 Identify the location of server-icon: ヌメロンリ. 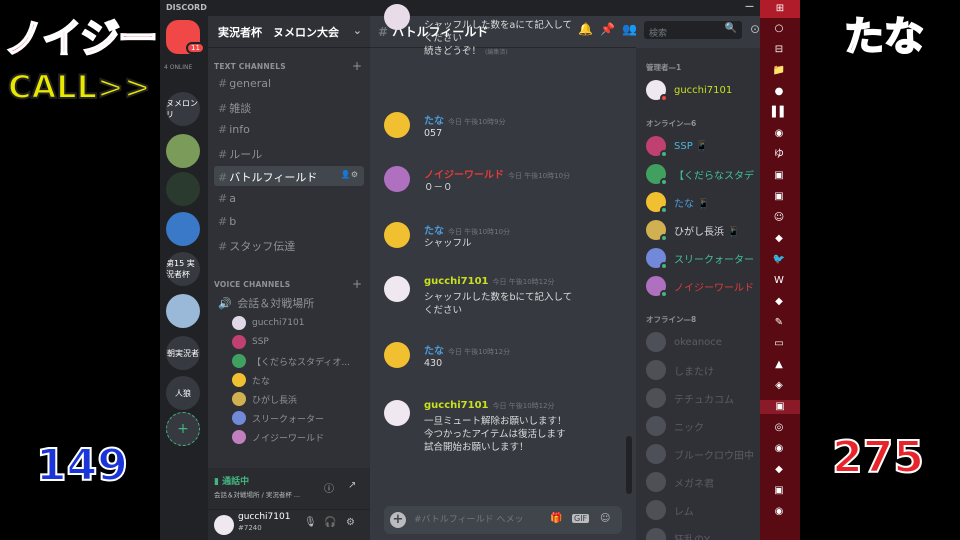
(183, 109).